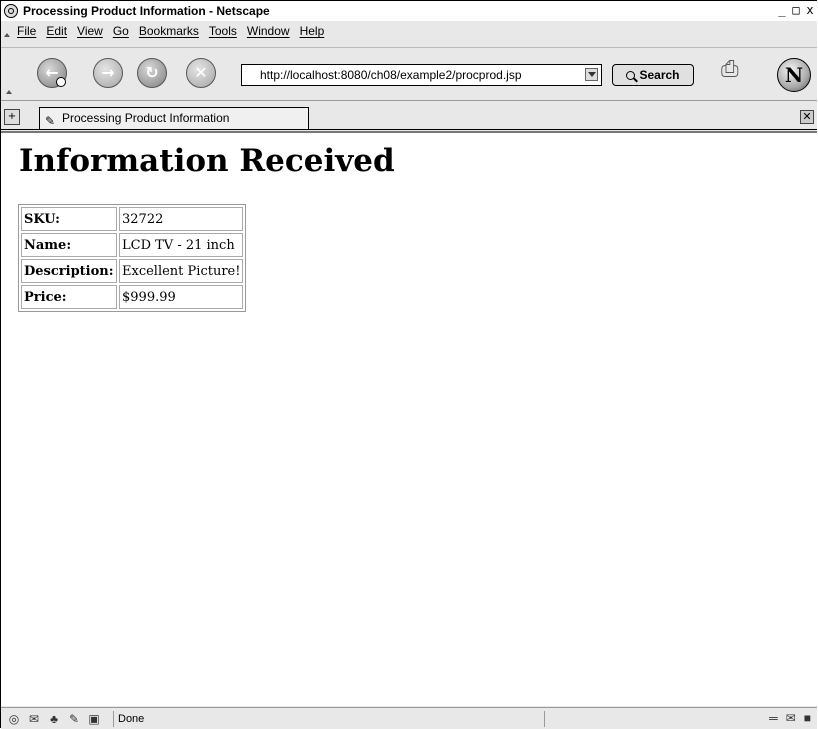 This screenshot has width=818, height=729. What do you see at coordinates (121, 31) in the screenshot?
I see `menu-go: Go` at bounding box center [121, 31].